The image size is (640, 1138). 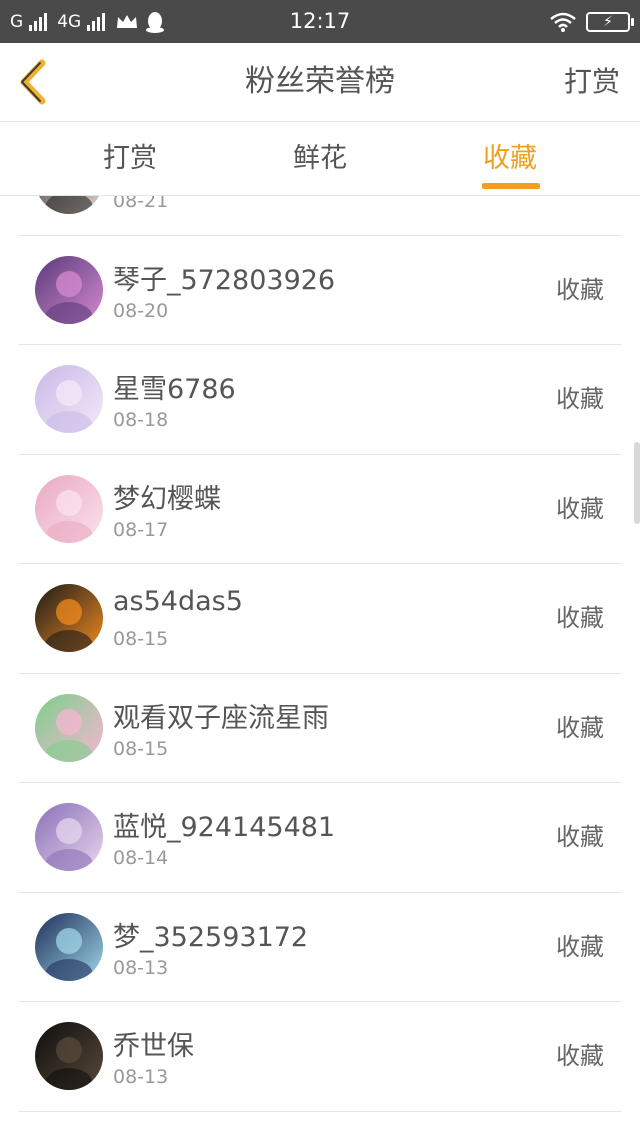 What do you see at coordinates (320, 400) in the screenshot?
I see `list-item: 星雪6786 08-18 收藏` at bounding box center [320, 400].